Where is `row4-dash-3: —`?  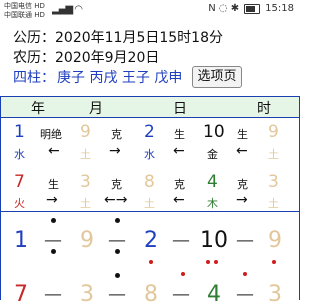
row4-dash-3: — is located at coordinates (181, 294).